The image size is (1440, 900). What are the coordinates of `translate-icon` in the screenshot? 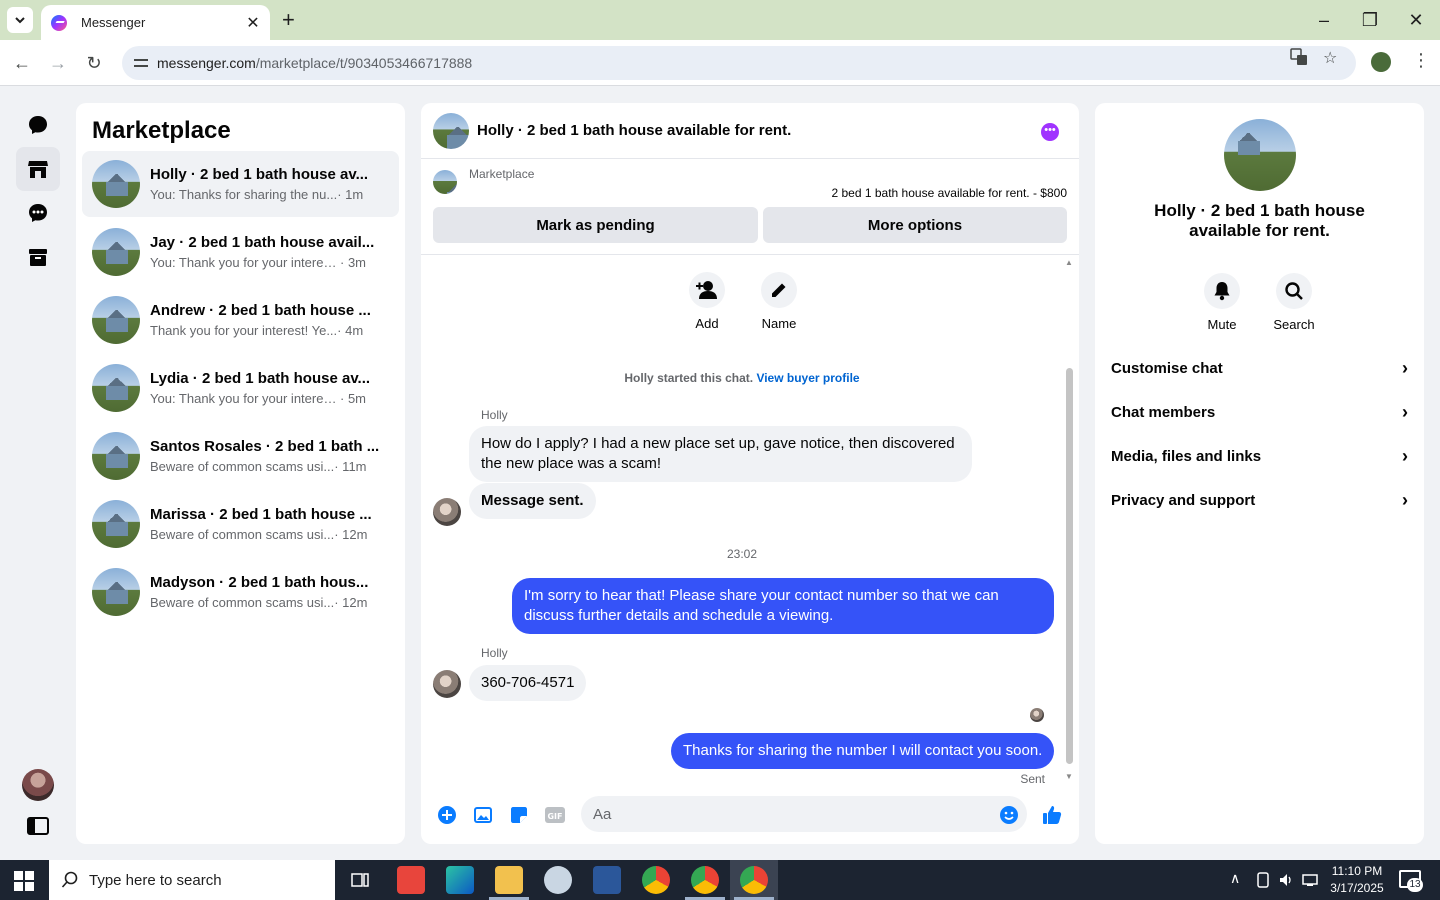 It's located at (1299, 59).